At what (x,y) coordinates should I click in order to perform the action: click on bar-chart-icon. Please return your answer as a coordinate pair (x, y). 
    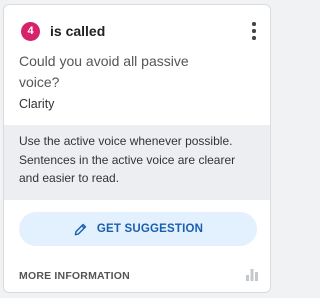
    Looking at the image, I should click on (252, 274).